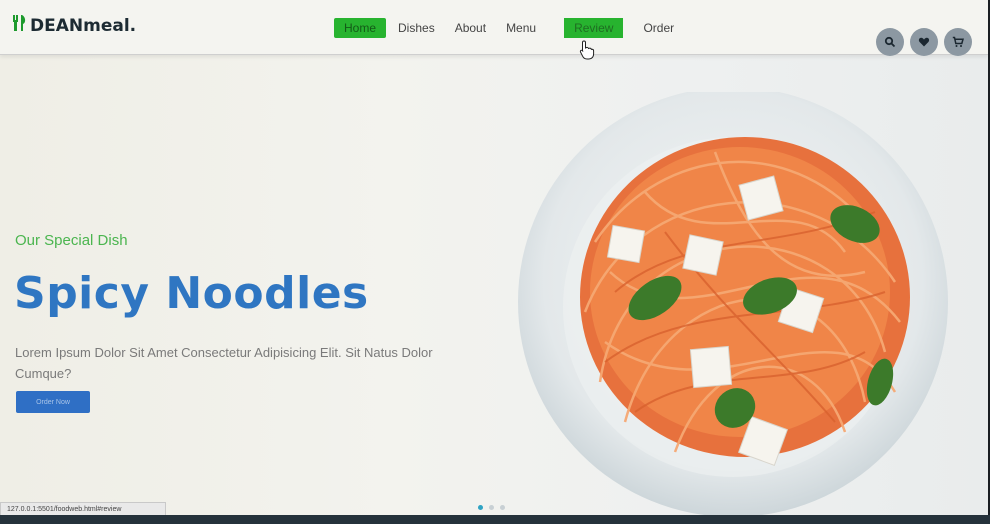  I want to click on hero-title: Spicy Noodles, so click(191, 293).